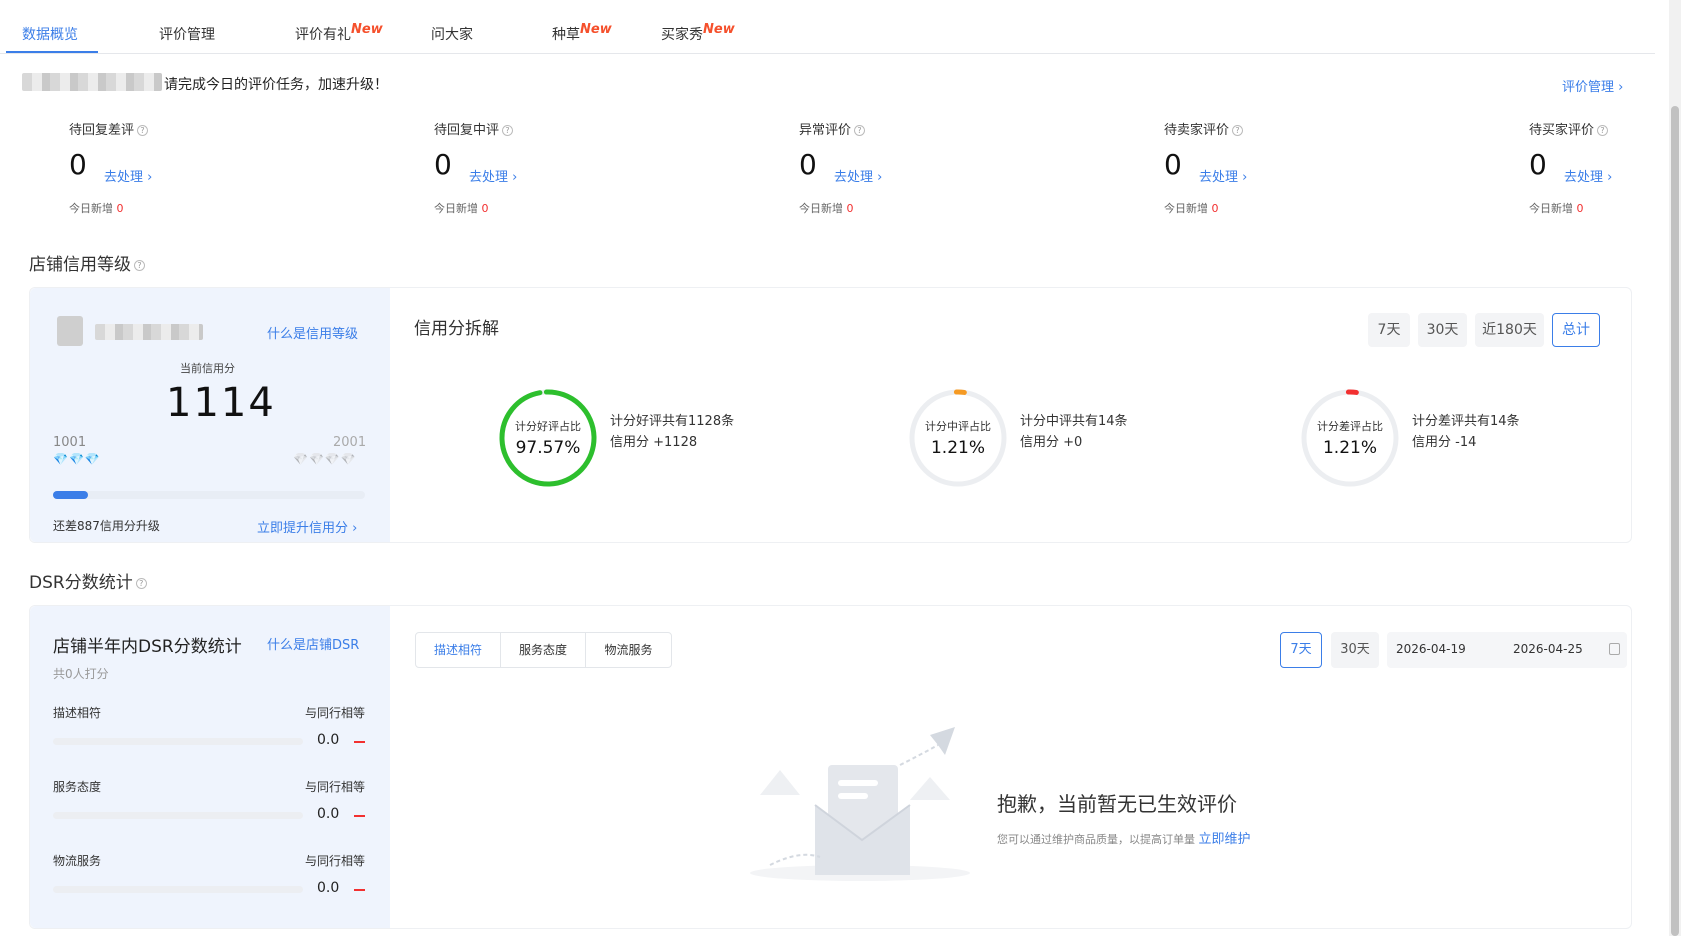 This screenshot has width=1681, height=936. Describe the element at coordinates (312, 332) in the screenshot. I see `what-is-credit-link: 什么是信用等级` at that location.